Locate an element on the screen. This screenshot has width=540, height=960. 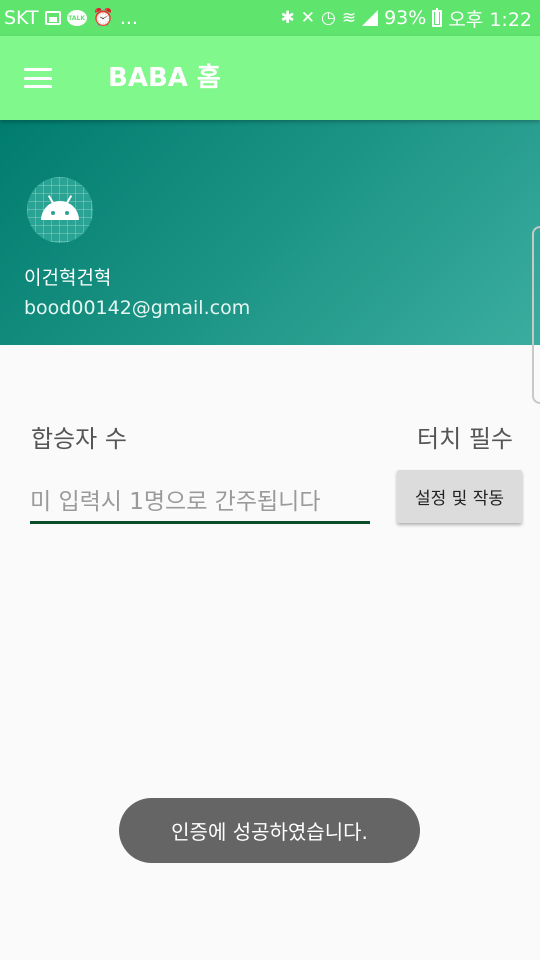
signal-icon is located at coordinates (370, 18).